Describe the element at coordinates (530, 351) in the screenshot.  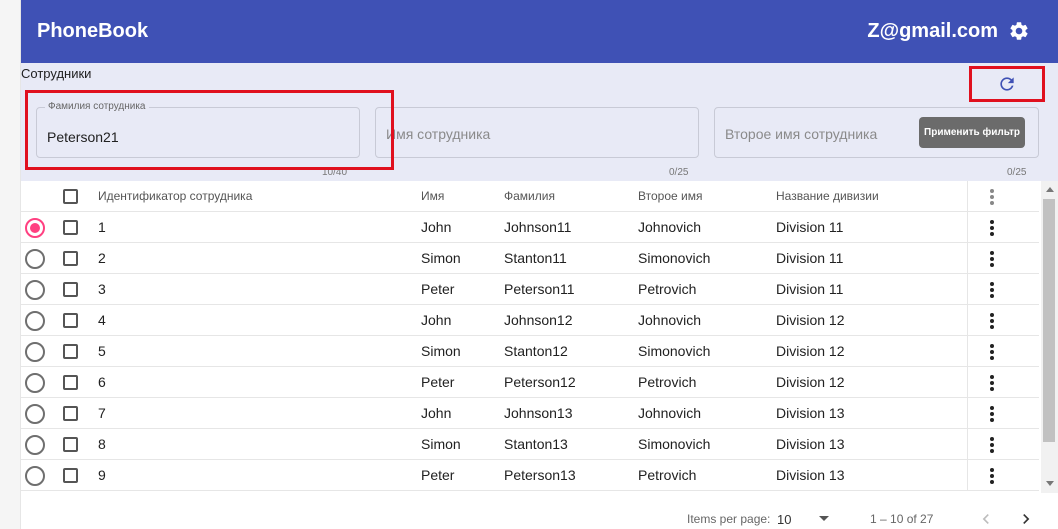
I see `table-row: 5 Simon Stanton12 Simonovich Division 12` at that location.